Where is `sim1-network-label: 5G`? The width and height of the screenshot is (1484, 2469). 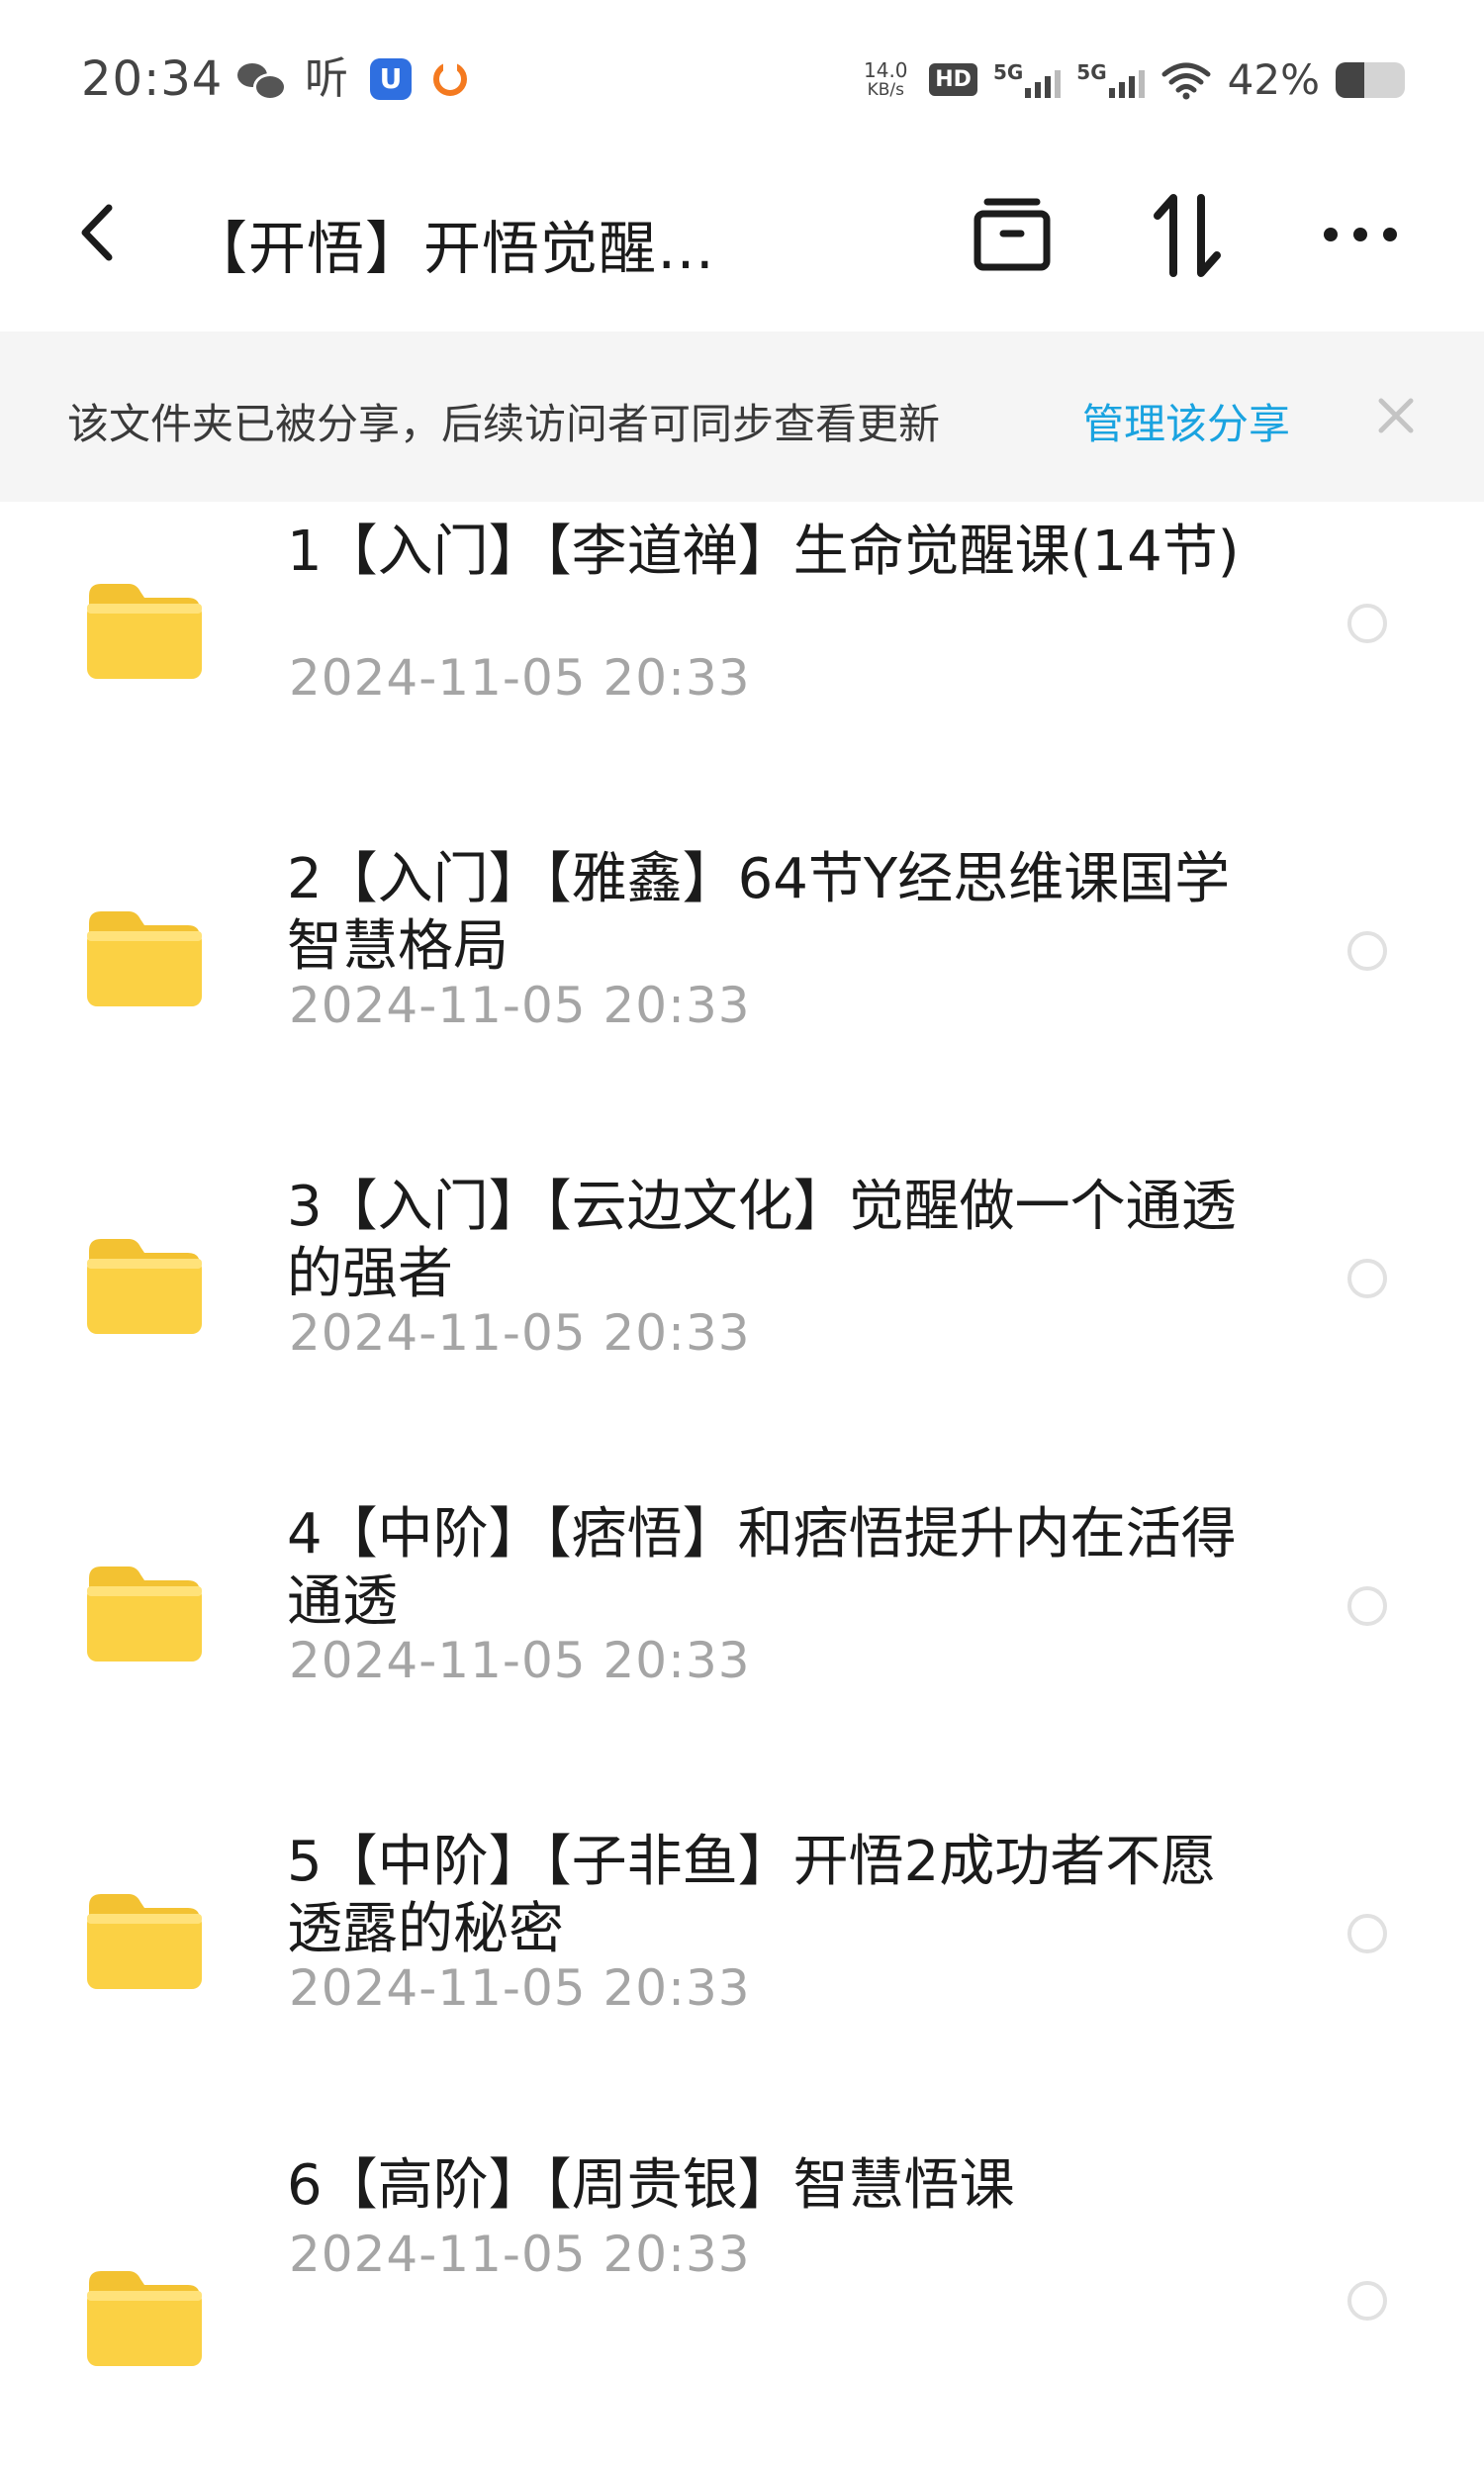
sim1-network-label: 5G is located at coordinates (1008, 71).